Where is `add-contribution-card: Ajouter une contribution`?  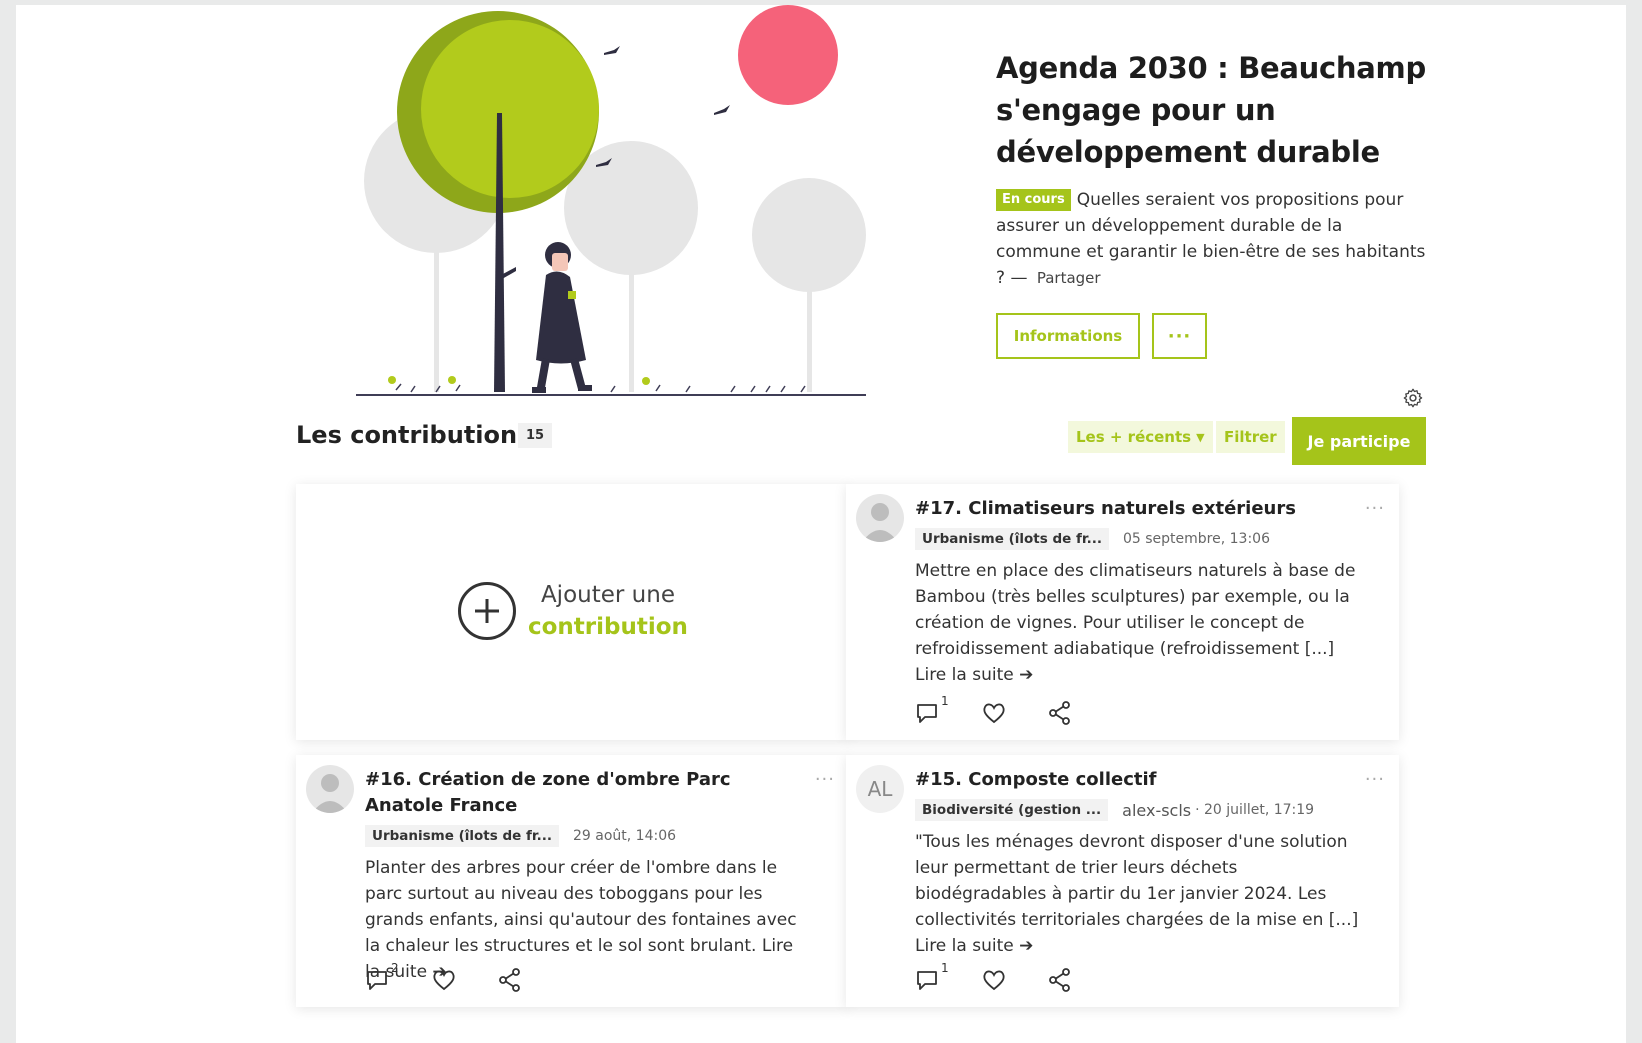
add-contribution-card: Ajouter une contribution is located at coordinates (572, 612).